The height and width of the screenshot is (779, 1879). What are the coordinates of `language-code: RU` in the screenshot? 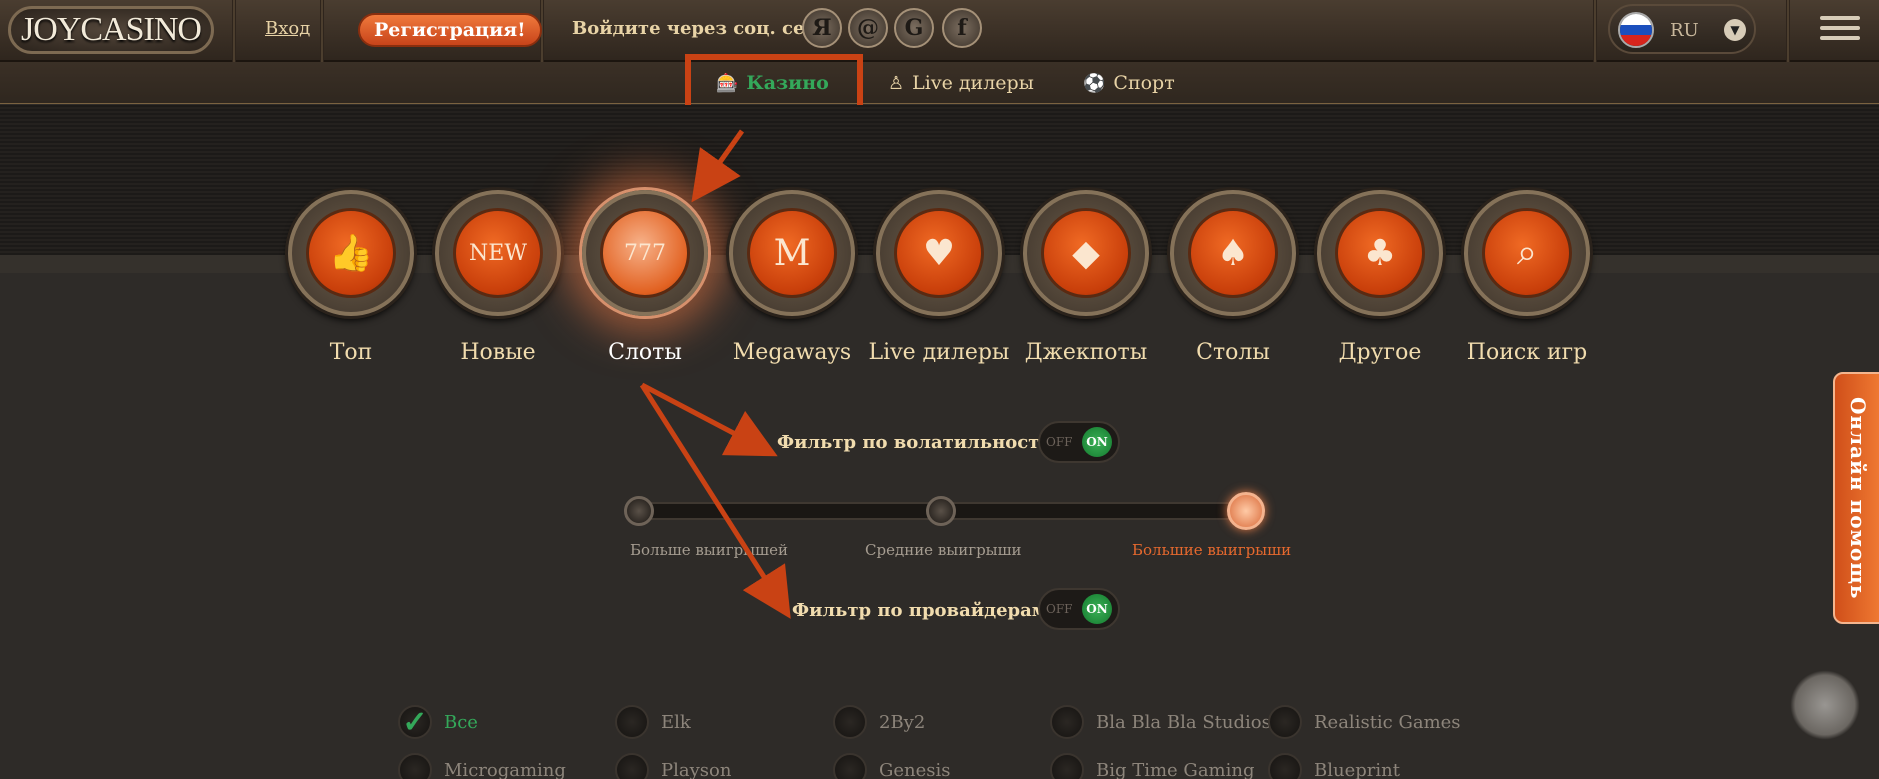 It's located at (1684, 30).